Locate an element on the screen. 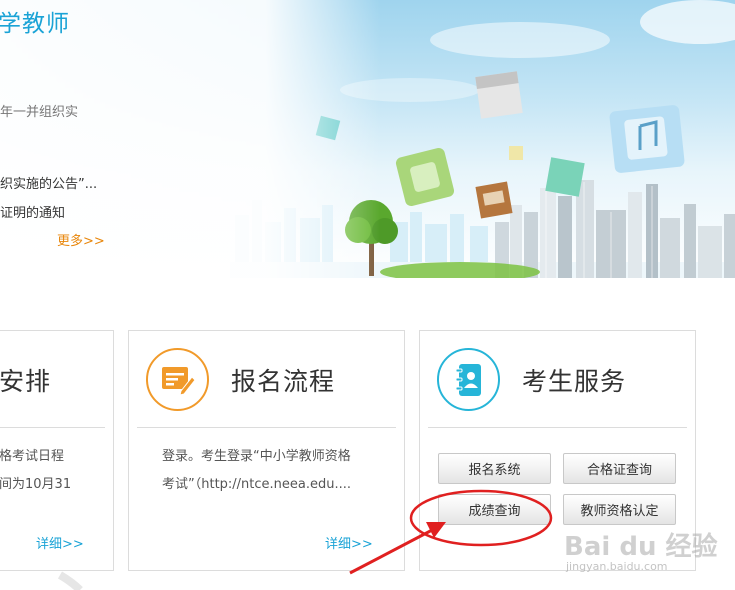 This screenshot has width=735, height=590. score-query-button: 成绩查询 is located at coordinates (494, 509).